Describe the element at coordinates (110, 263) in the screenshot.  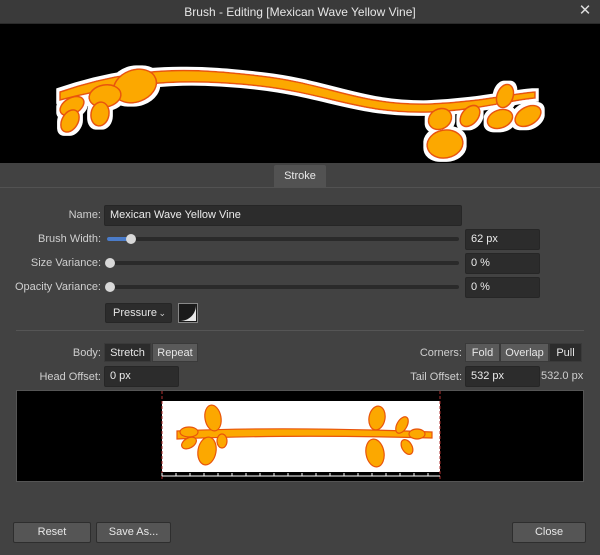
I see `size-variance-slider-knob` at that location.